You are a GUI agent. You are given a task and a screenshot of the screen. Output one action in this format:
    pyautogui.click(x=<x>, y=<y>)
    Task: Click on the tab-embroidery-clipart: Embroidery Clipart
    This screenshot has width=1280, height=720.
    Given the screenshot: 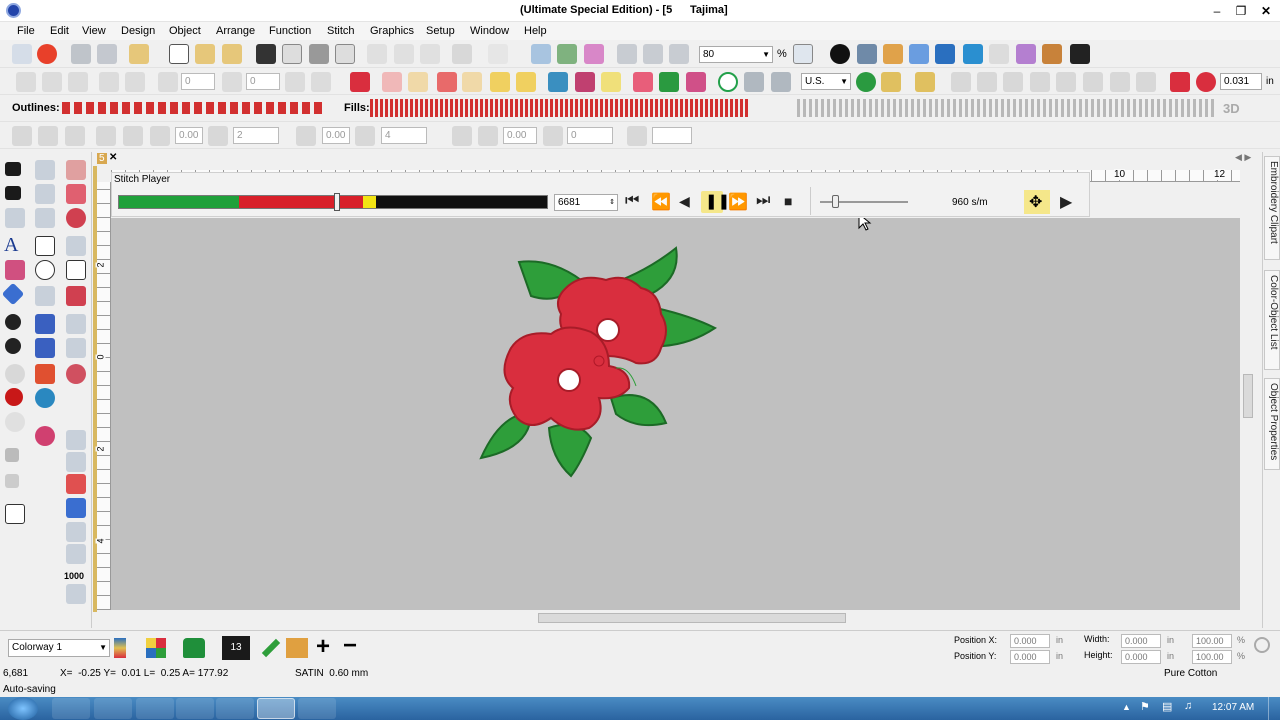 What is the action you would take?
    pyautogui.click(x=1272, y=208)
    